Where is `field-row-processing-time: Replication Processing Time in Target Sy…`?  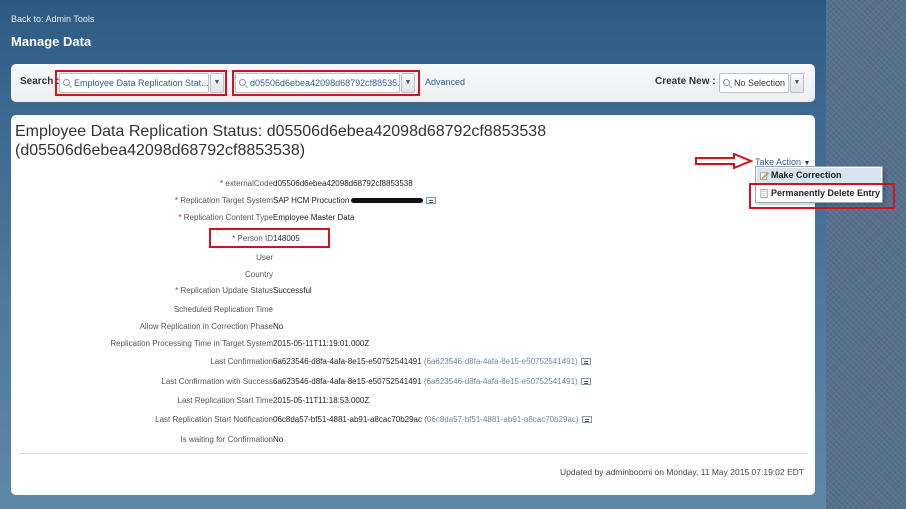 field-row-processing-time: Replication Processing Time in Target Sy… is located at coordinates (413, 343).